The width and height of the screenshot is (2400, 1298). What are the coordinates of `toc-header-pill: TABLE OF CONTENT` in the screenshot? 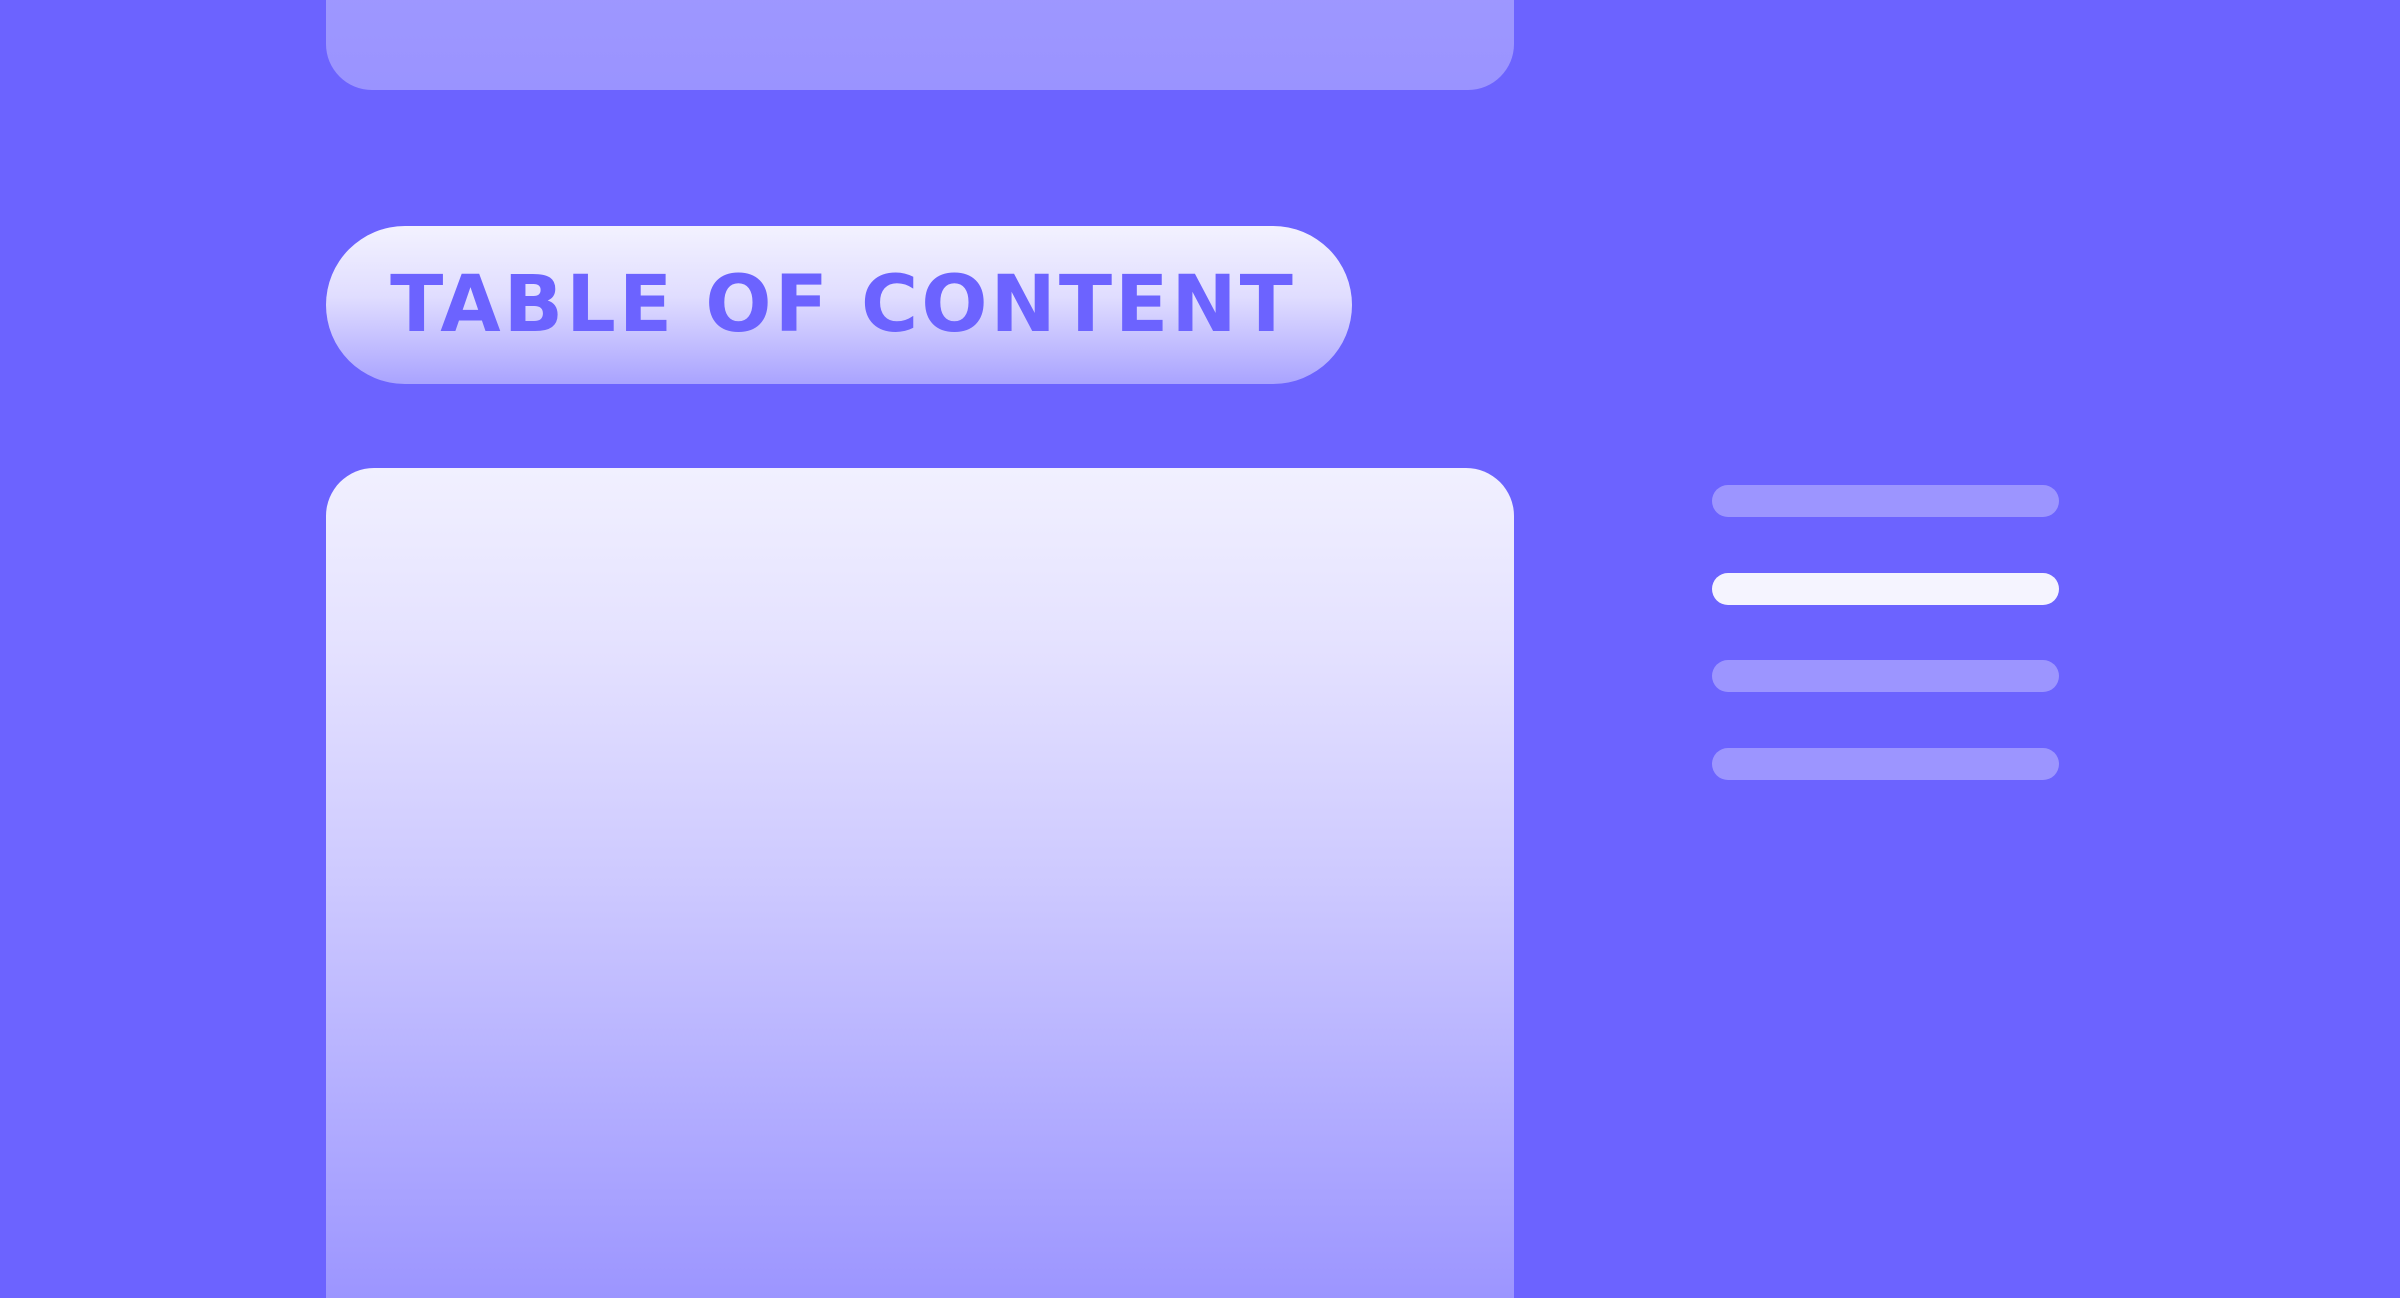 It's located at (839, 305).